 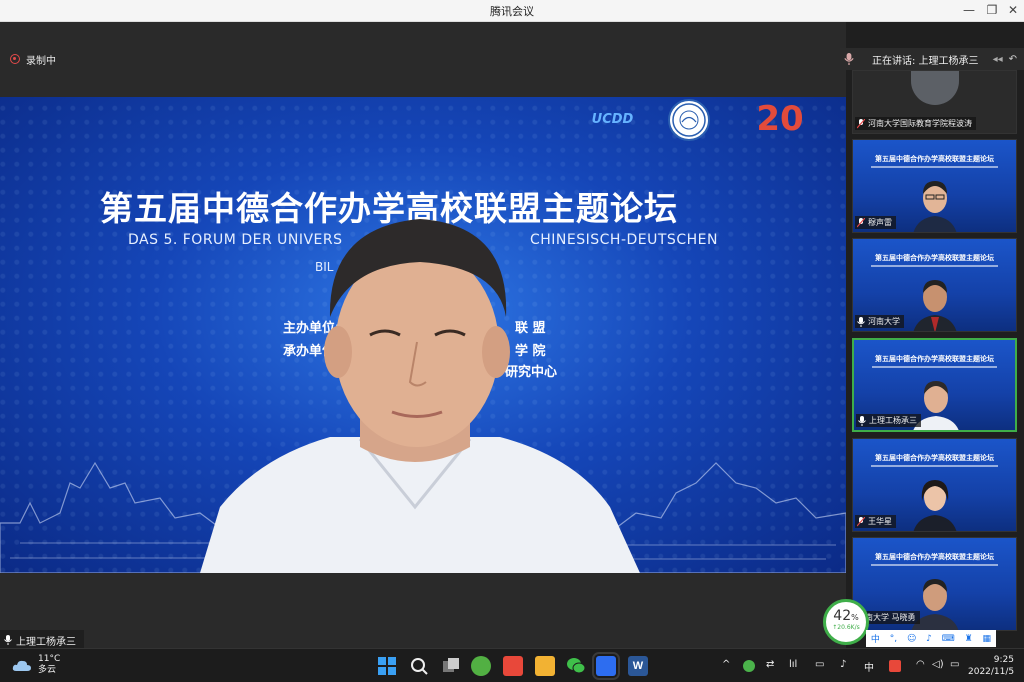 I want to click on participant-name: 穆声雷, so click(x=880, y=222).